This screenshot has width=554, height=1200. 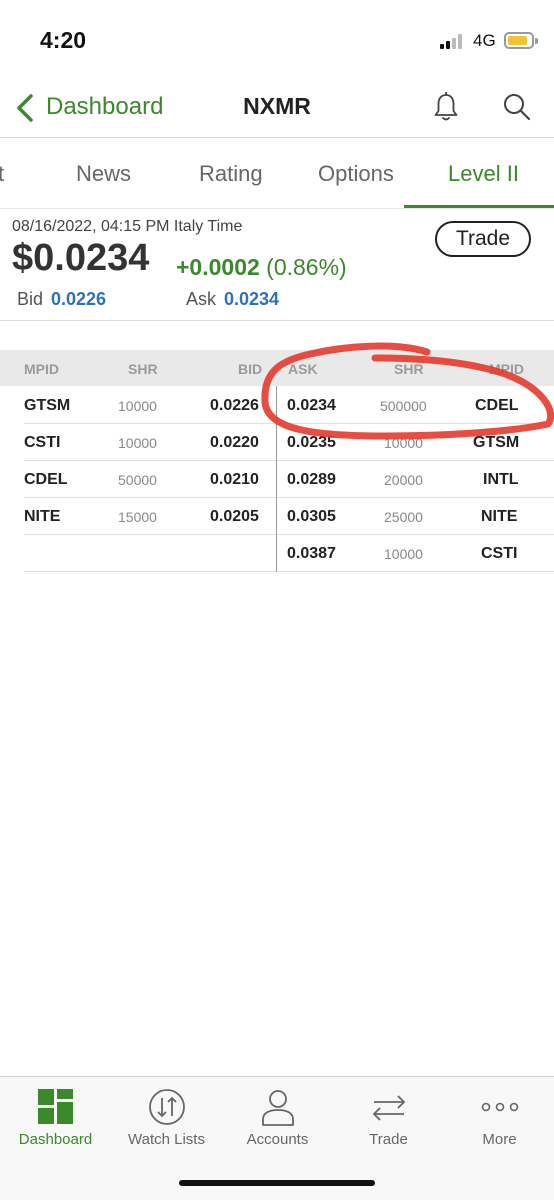 What do you see at coordinates (55, 1127) in the screenshot?
I see `tabbar-dashboard: Dashboard` at bounding box center [55, 1127].